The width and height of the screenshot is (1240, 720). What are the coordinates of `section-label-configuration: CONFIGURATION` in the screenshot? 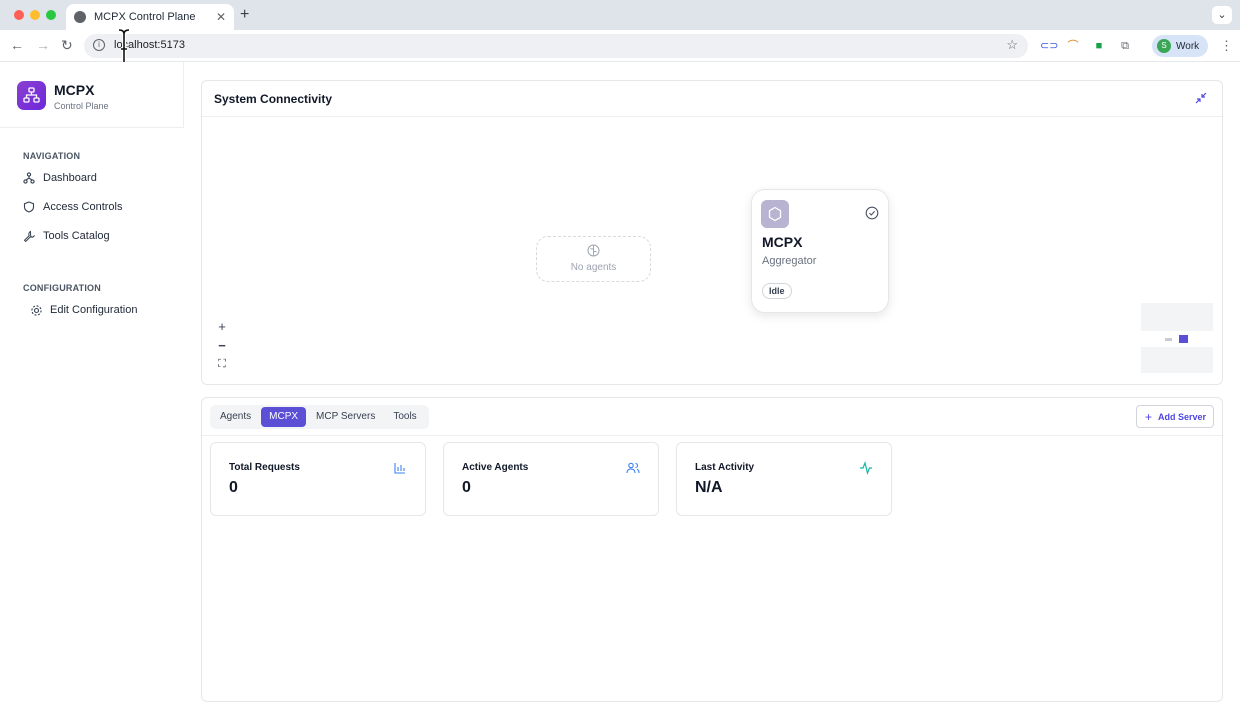 It's located at (62, 288).